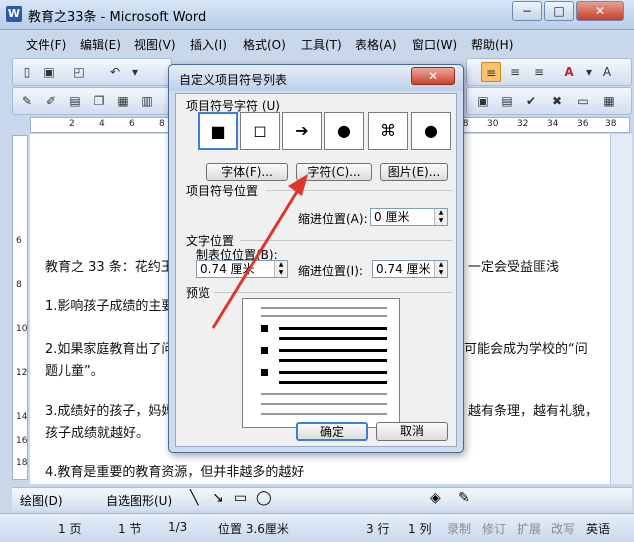 This screenshot has width=634, height=542. Describe the element at coordinates (222, 191) in the screenshot. I see `bullet-position-label: 项目符号位置` at that location.